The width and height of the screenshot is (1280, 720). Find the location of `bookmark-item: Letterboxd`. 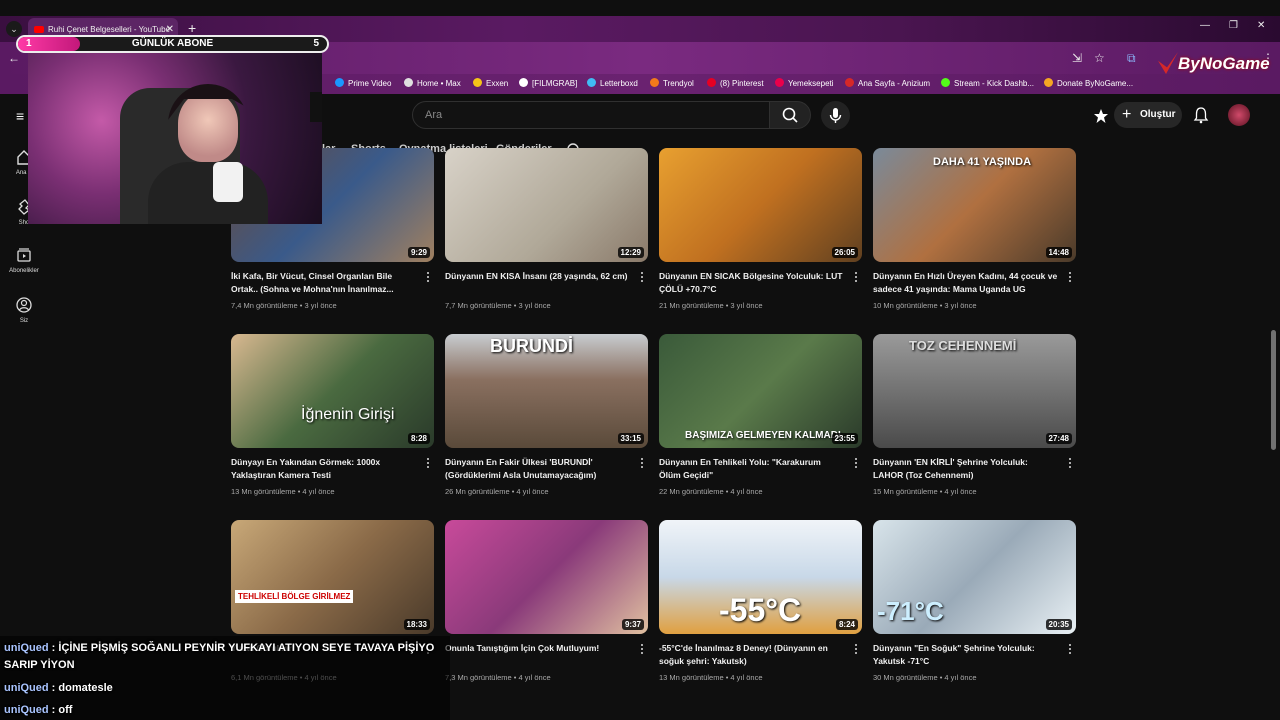

bookmark-item: Letterboxd is located at coordinates (612, 83).